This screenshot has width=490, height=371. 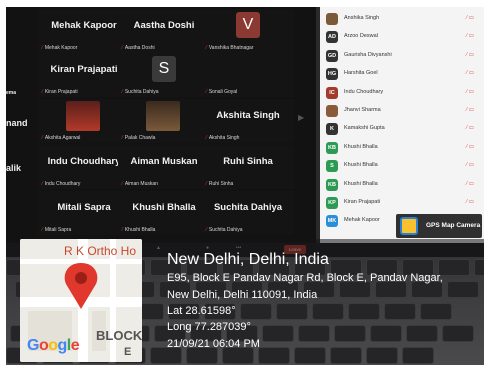 I want to click on video-tile: Akshita Singh ⁄ Akshita Singh, so click(x=248, y=121).